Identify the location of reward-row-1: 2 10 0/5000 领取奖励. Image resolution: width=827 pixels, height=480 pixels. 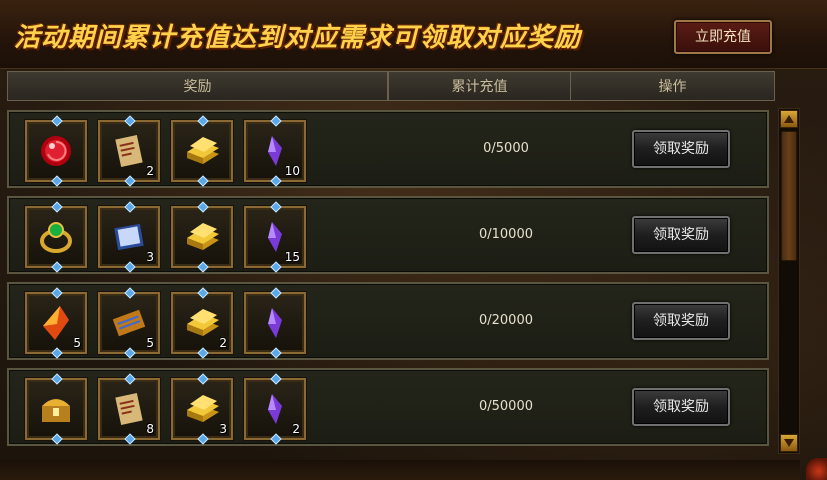
(388, 149).